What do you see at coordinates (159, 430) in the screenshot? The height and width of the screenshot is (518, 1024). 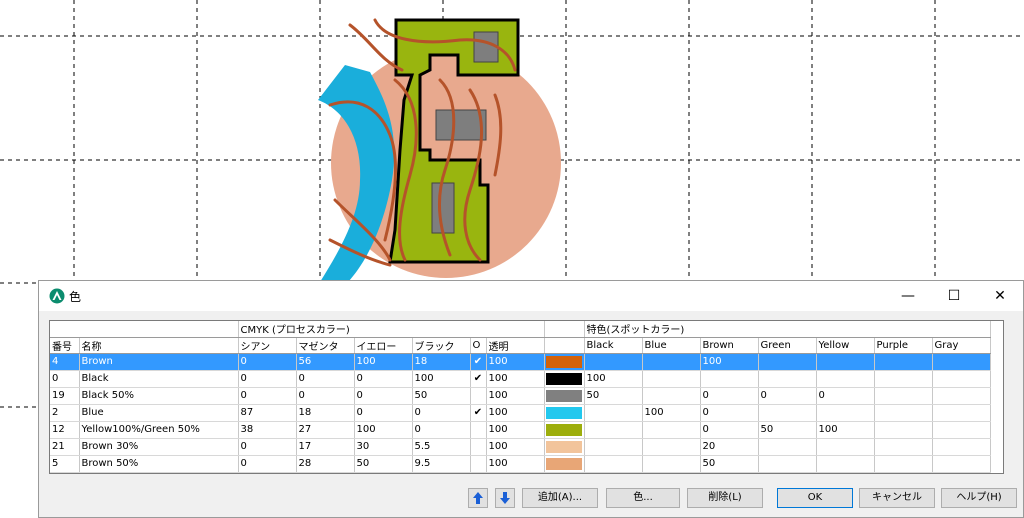 I see `cell-name: Yellow100%/Green 50%` at bounding box center [159, 430].